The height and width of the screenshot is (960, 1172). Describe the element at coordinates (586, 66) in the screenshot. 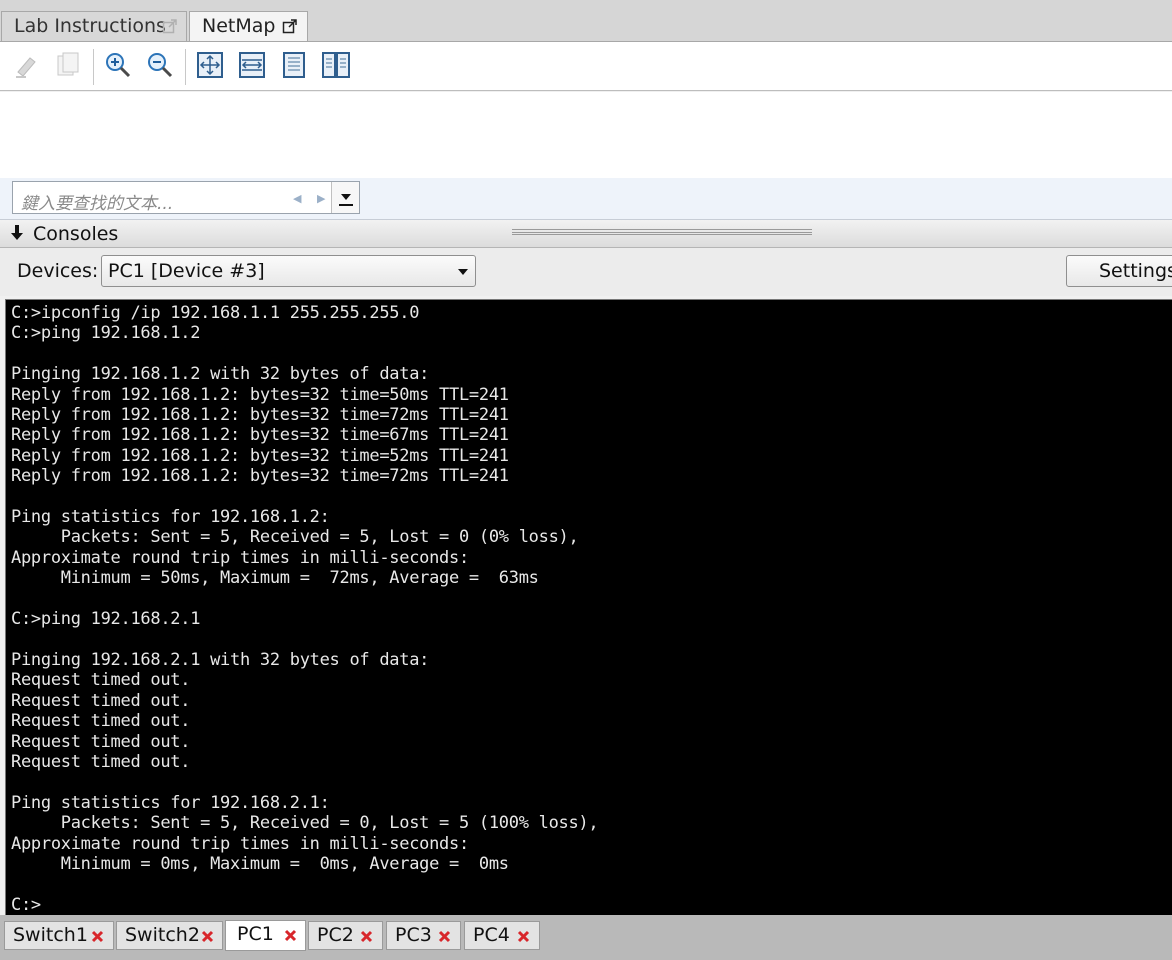

I see `document-toolbar` at that location.